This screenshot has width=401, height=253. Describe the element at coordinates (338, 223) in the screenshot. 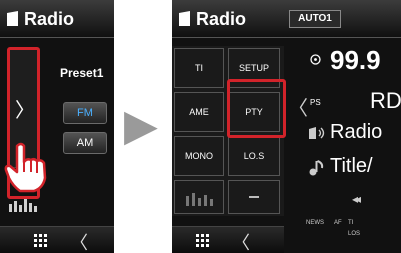

I see `af-indicator: AF` at that location.